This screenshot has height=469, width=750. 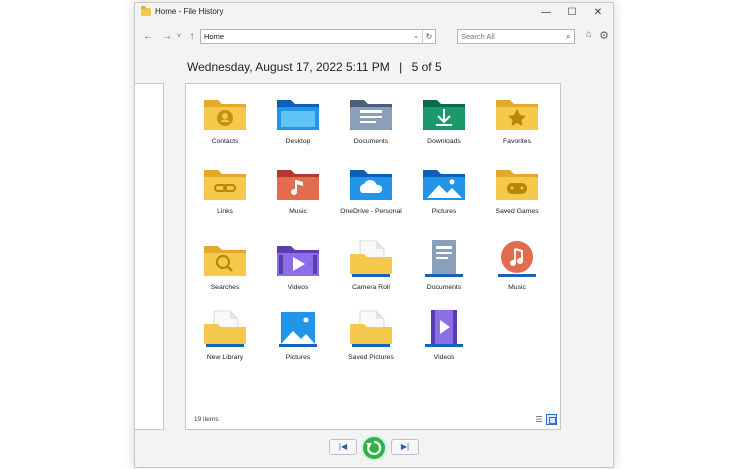 What do you see at coordinates (416, 36) in the screenshot?
I see `address-dropdown-icon: ⌄` at bounding box center [416, 36].